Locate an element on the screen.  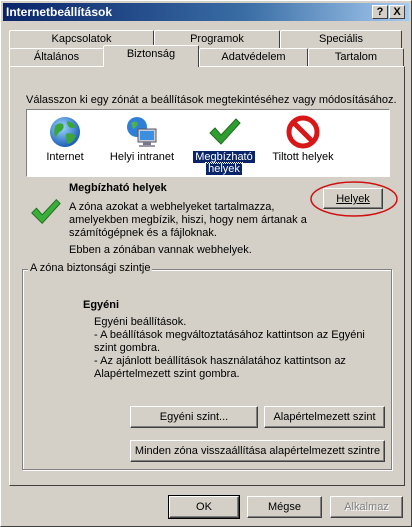
tab-altalanos: Általános is located at coordinates (56, 57).